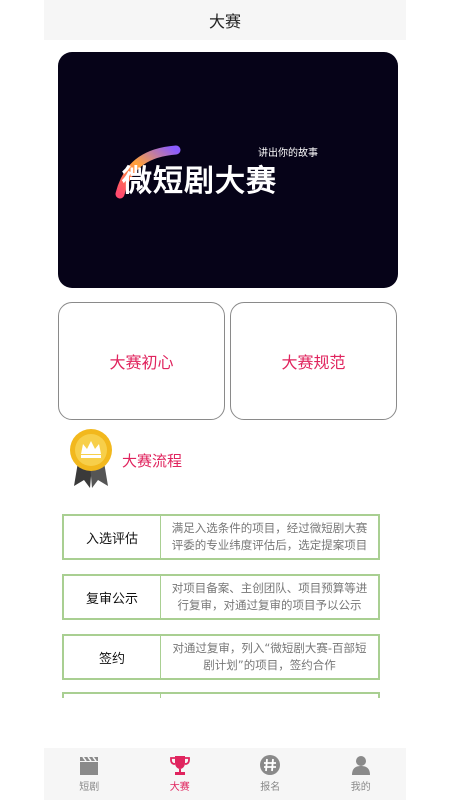 This screenshot has width=450, height=800. Describe the element at coordinates (228, 361) in the screenshot. I see `info-cards: 大赛初心 大赛规范` at that location.